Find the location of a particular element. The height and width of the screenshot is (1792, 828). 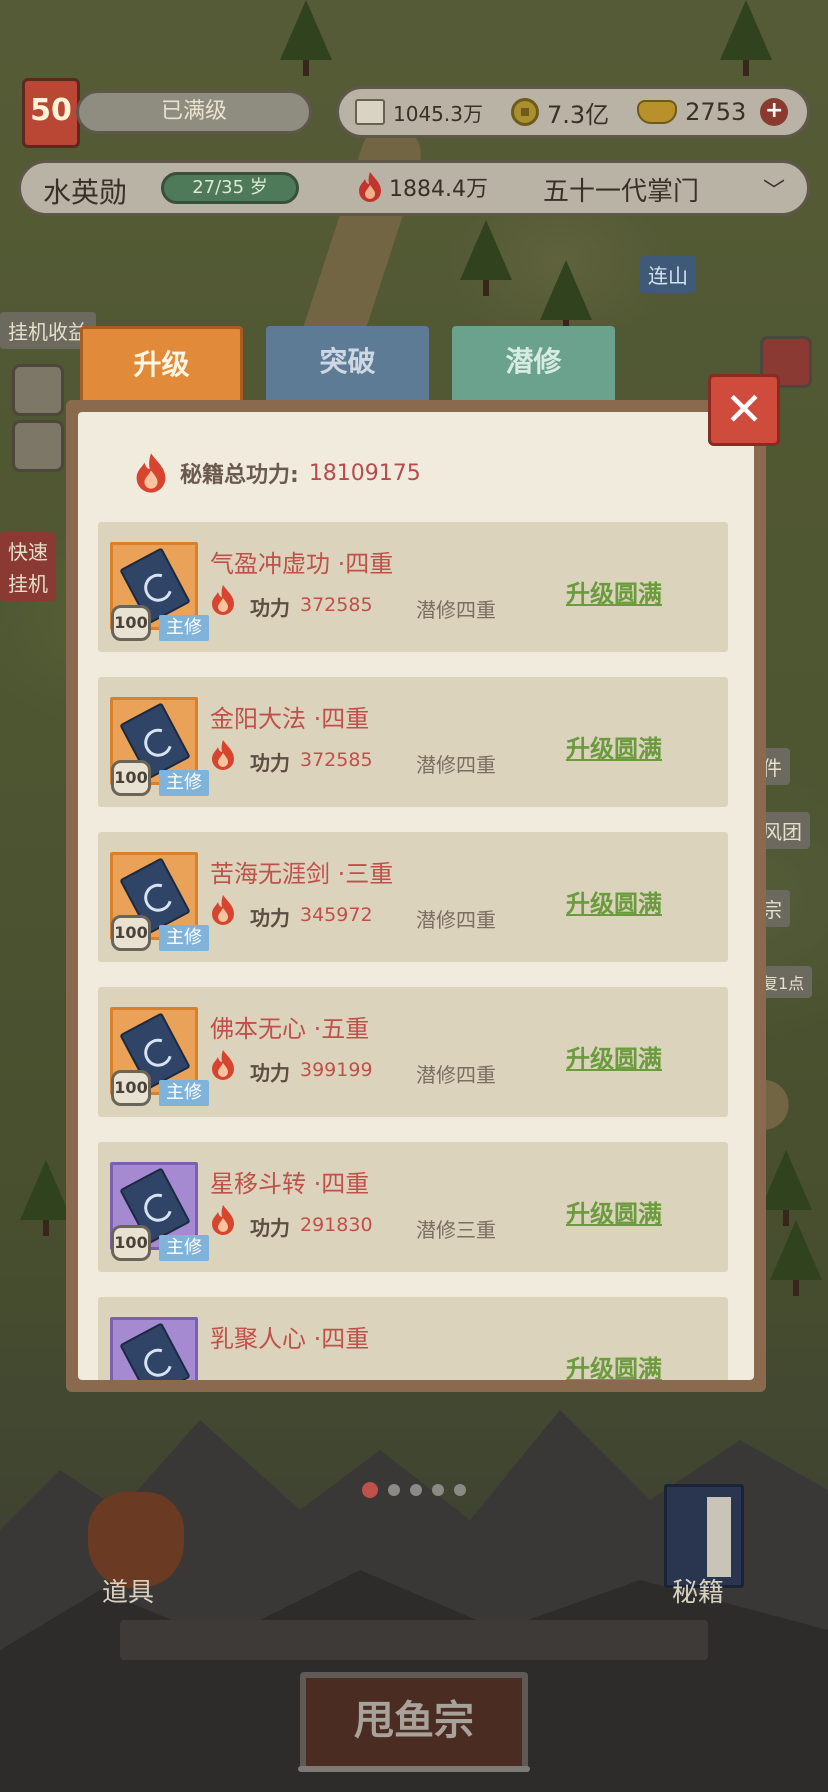

dialog-tabs: 升级 突破 潜修 is located at coordinates (350, 365).